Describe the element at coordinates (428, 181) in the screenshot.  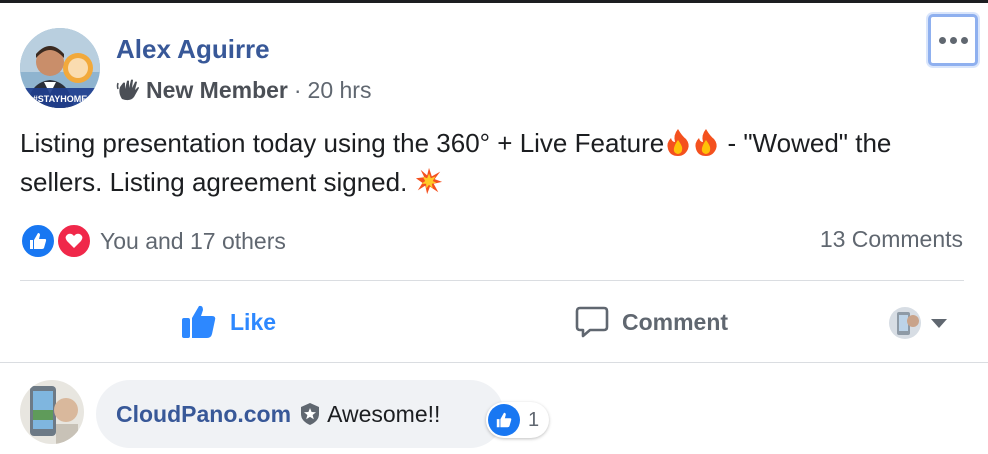
I see `explosion-icon` at that location.